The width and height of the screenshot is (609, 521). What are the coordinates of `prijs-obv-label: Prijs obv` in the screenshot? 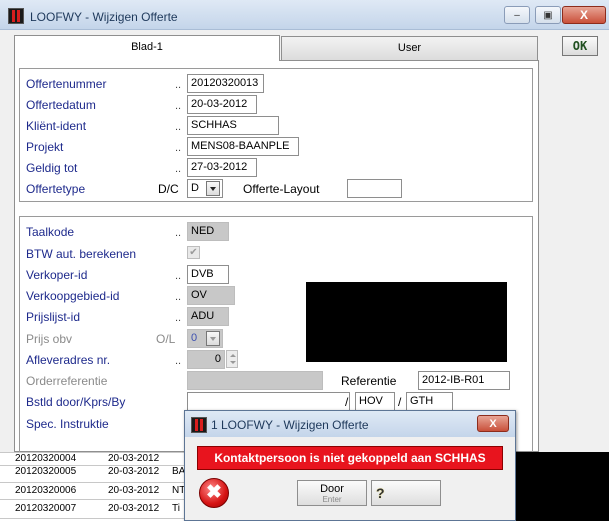 It's located at (49, 339).